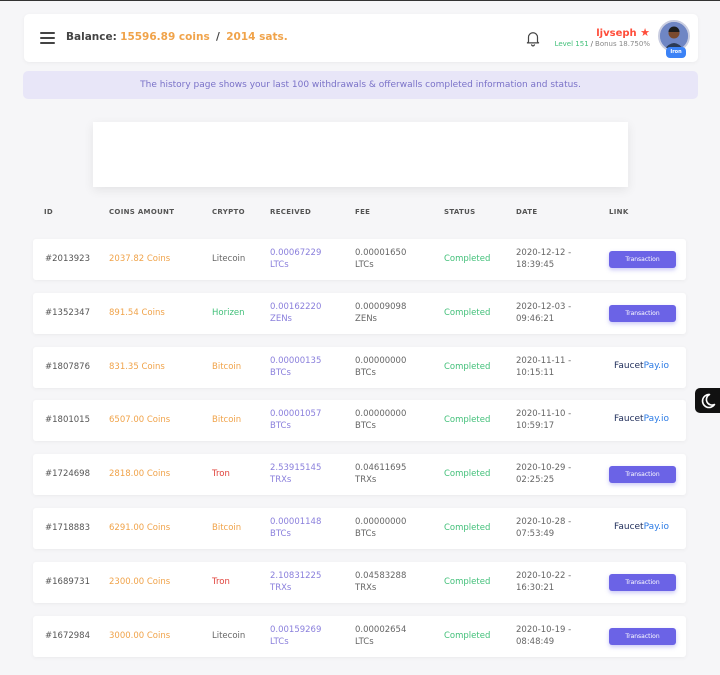  I want to click on header-crypto: CRYPTO, so click(228, 212).